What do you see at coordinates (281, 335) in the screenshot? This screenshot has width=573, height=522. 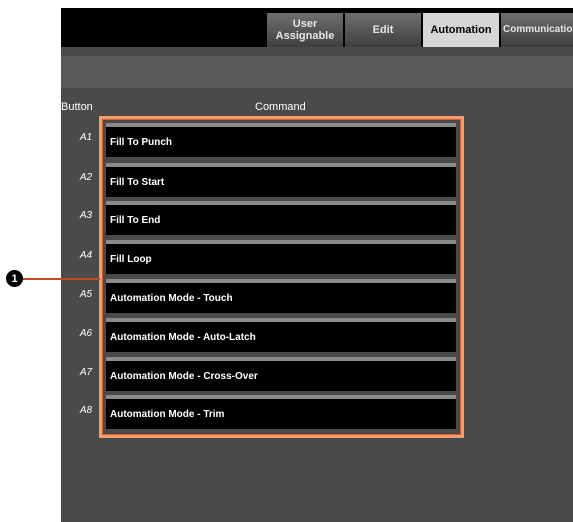 I see `command-field-a6: Automation Mode - Auto-Latch` at bounding box center [281, 335].